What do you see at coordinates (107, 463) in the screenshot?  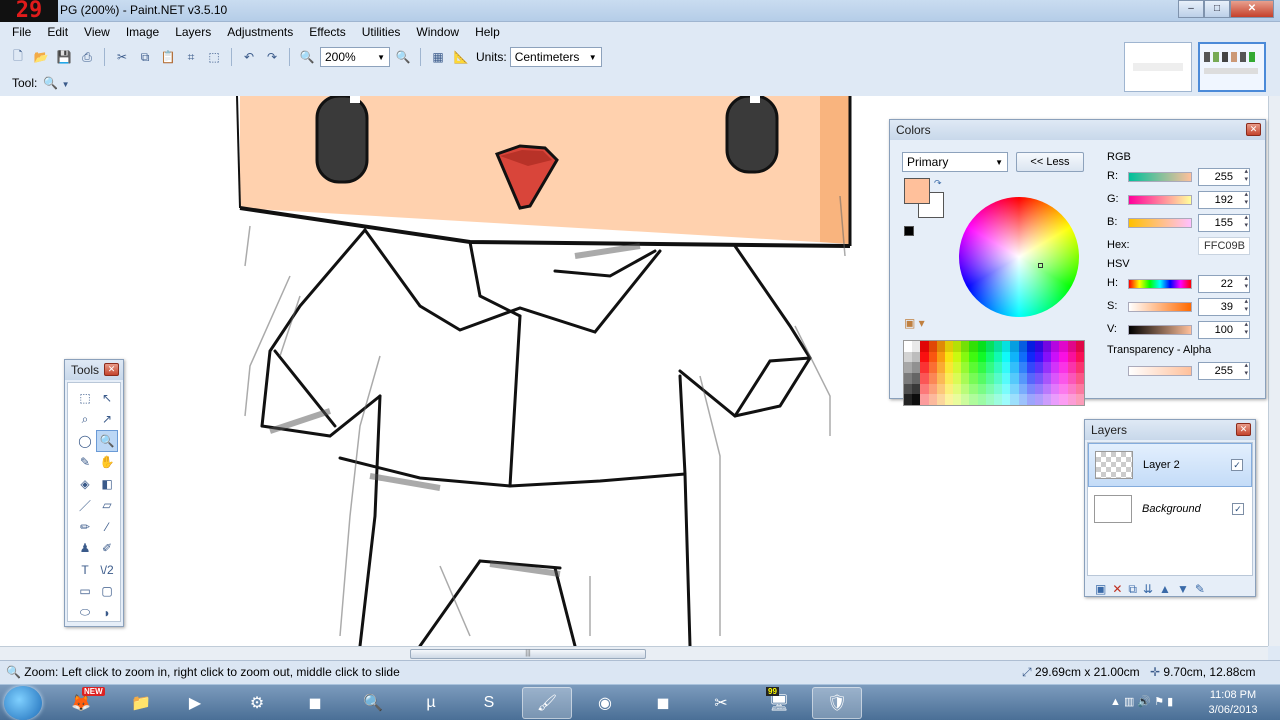 I see `pan-hand-icon: ✋` at bounding box center [107, 463].